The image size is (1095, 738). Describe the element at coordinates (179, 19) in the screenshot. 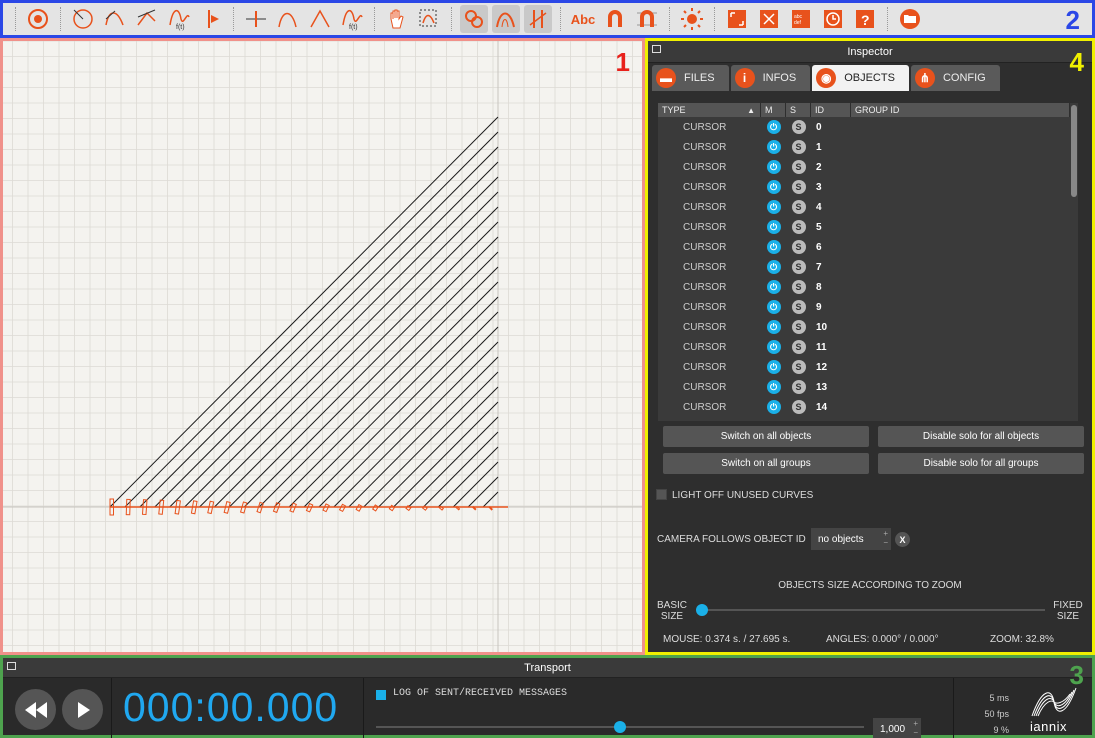

I see `add-function-curve-button: f(t)` at that location.